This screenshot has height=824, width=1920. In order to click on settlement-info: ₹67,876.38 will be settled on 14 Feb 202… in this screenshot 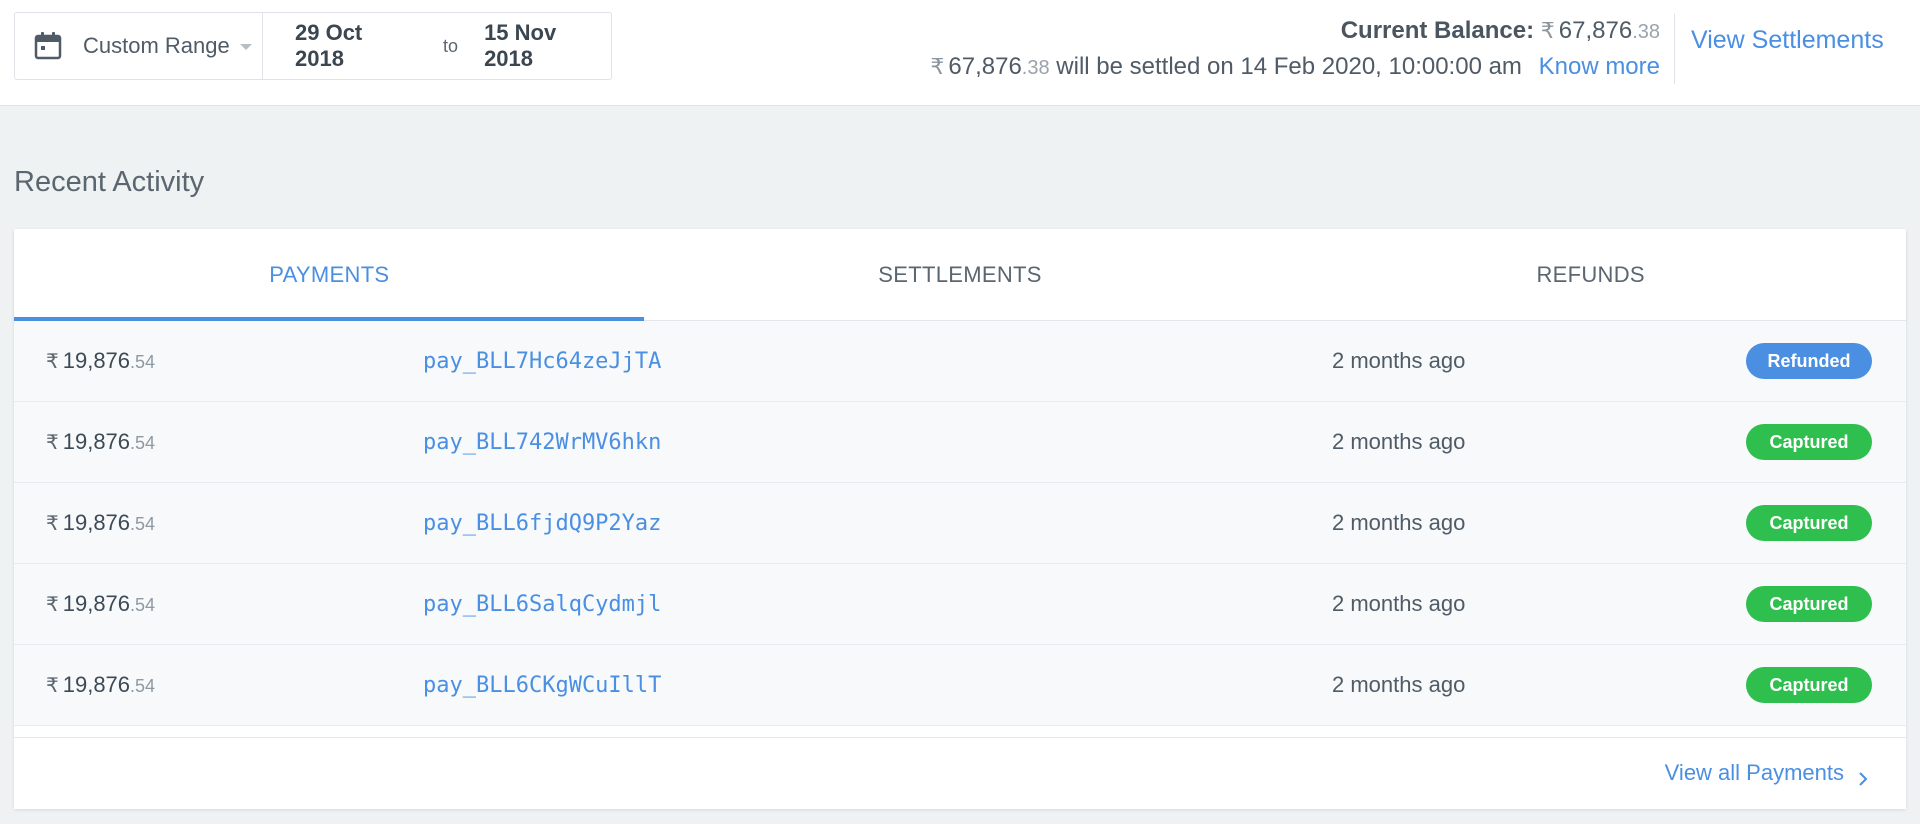, I will do `click(1295, 67)`.